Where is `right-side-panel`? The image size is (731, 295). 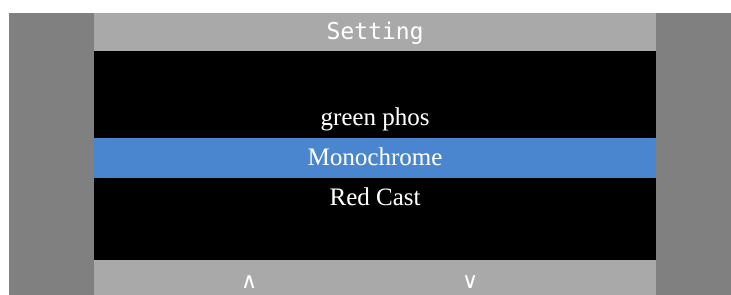 right-side-panel is located at coordinates (693, 154).